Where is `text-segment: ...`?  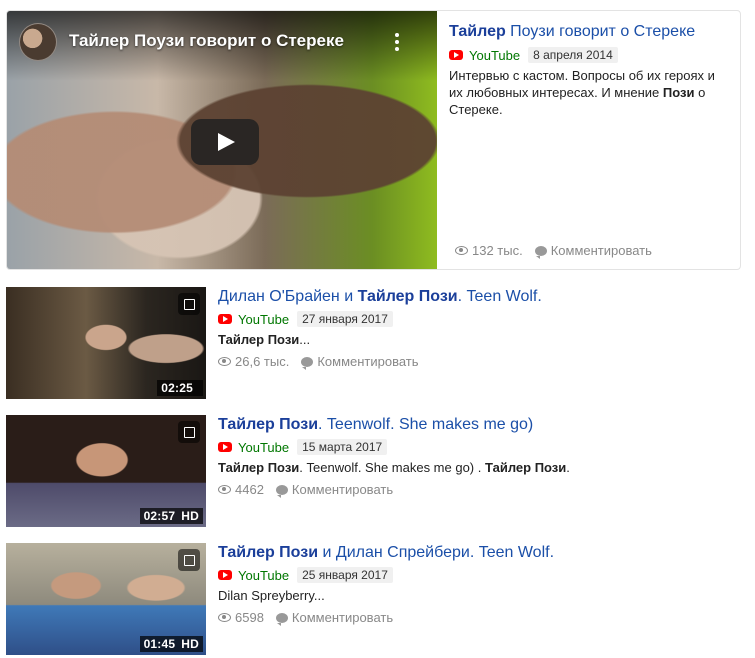
text-segment: ... is located at coordinates (305, 339).